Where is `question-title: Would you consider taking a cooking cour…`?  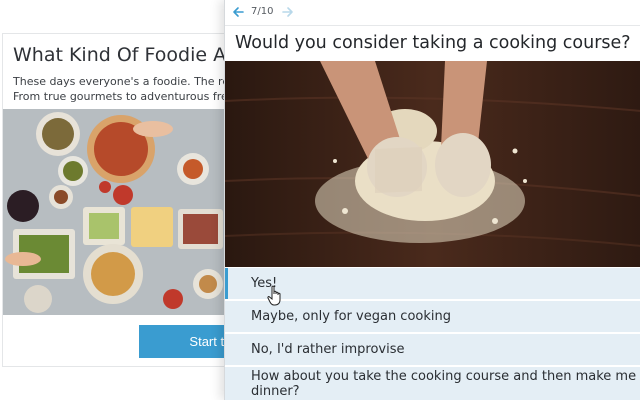
question-title: Would you consider taking a cooking cour… is located at coordinates (433, 43).